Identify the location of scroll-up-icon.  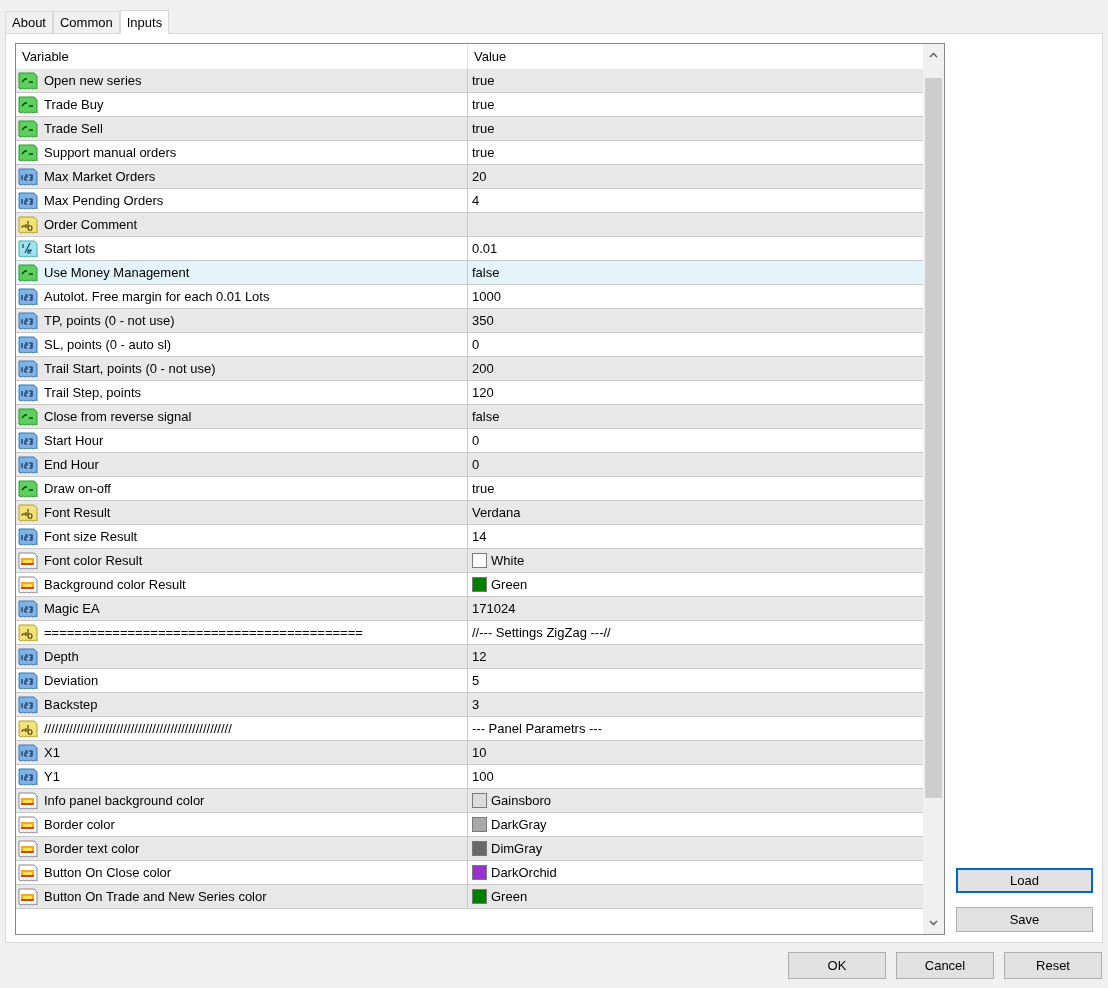
(933, 55).